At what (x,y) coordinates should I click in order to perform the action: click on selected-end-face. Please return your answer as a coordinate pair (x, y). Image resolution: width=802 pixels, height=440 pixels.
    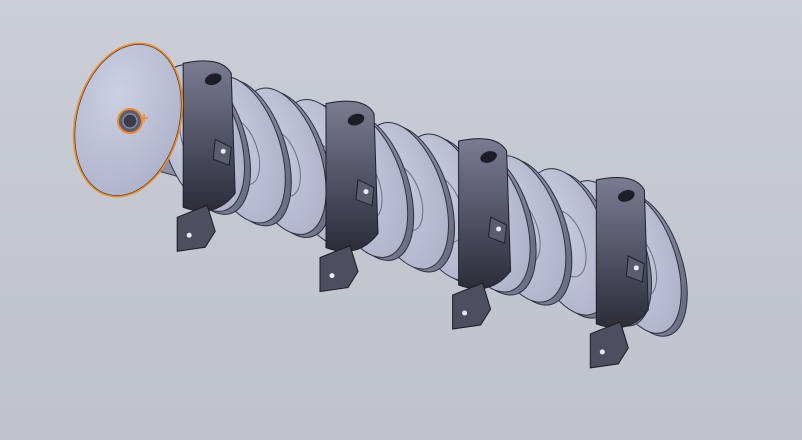
    Looking at the image, I should click on (128, 120).